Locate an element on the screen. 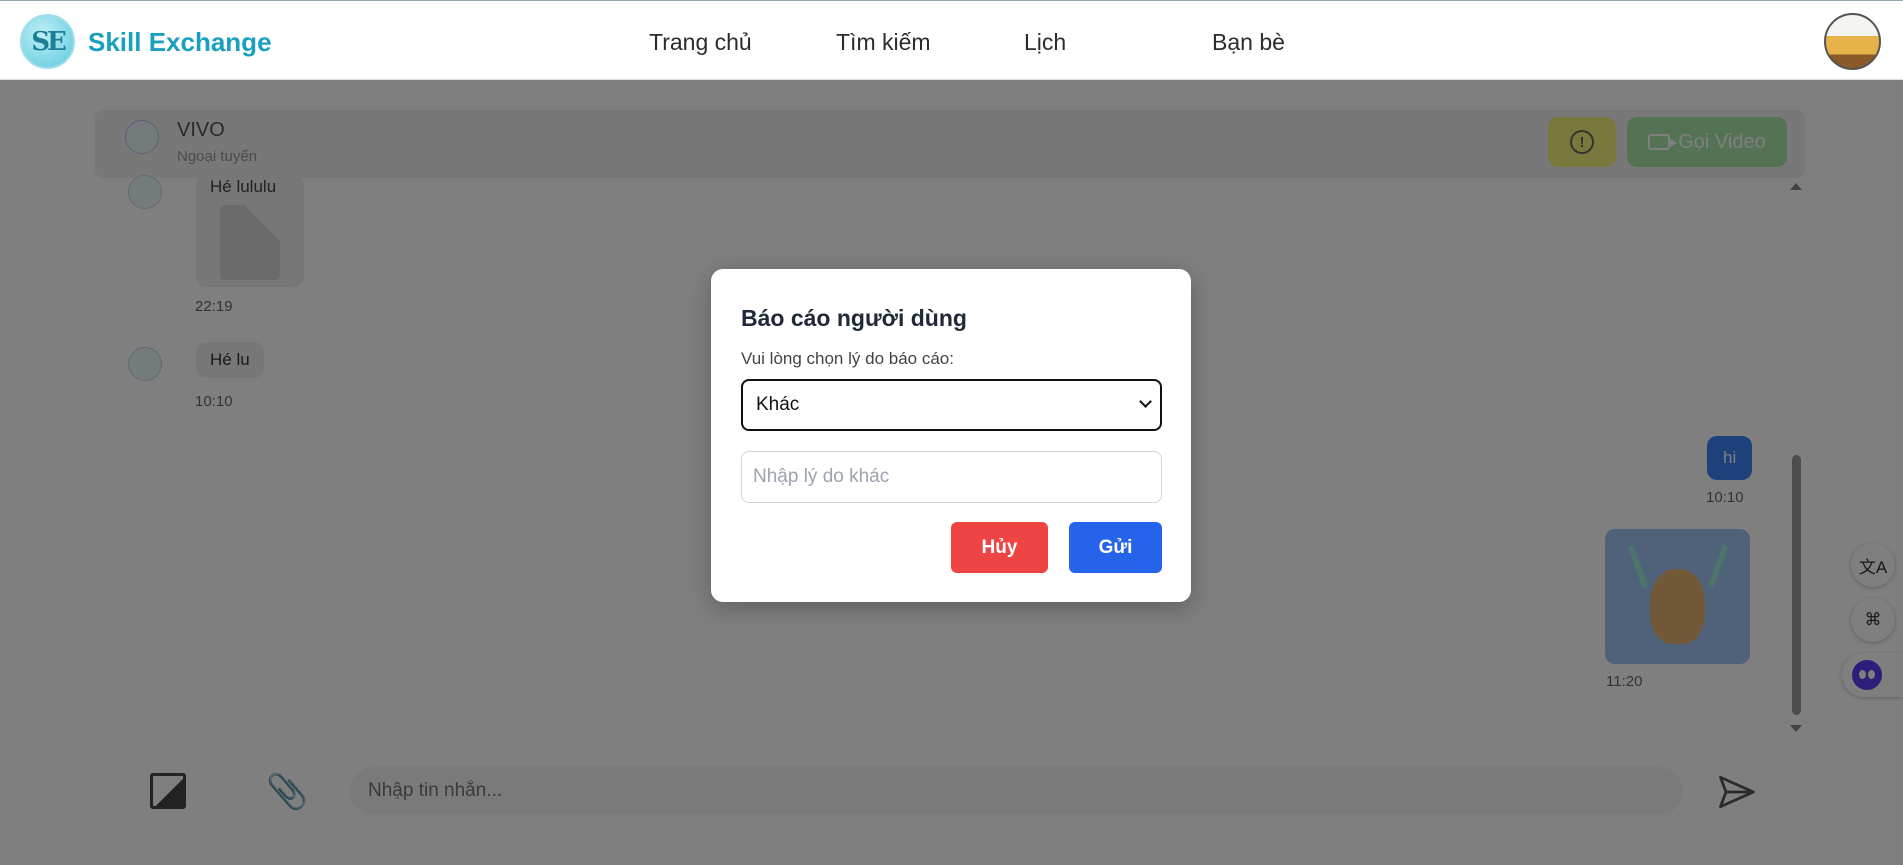  cancel-button: Hủy is located at coordinates (999, 547).